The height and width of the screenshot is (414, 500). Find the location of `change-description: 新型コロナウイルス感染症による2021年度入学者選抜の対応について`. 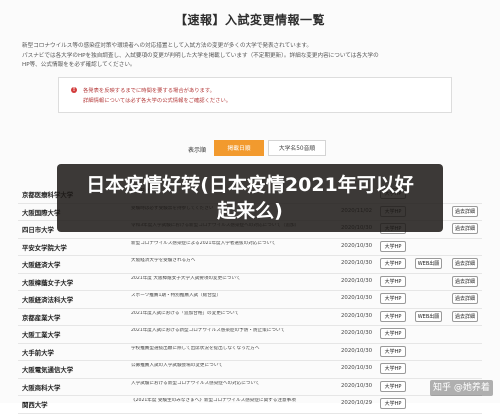

change-description: 新型コロナウイルス感染症による2021年度入学者選抜の対応について is located at coordinates (231, 247).